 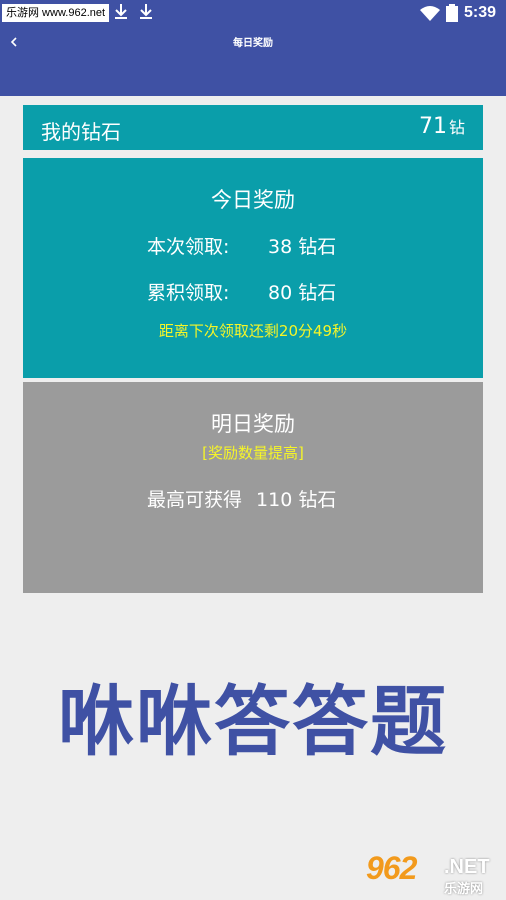 I want to click on status-time: 5:39, so click(x=479, y=12).